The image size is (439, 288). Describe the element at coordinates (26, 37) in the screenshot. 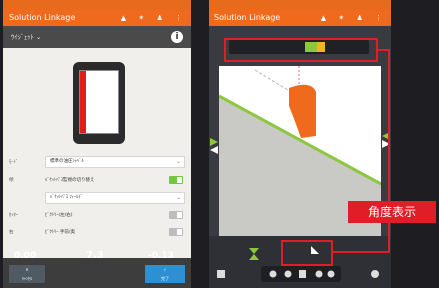

I see `widget-dropdown-label: ｳｲｼﾞｪｯﾄ ⌄` at that location.